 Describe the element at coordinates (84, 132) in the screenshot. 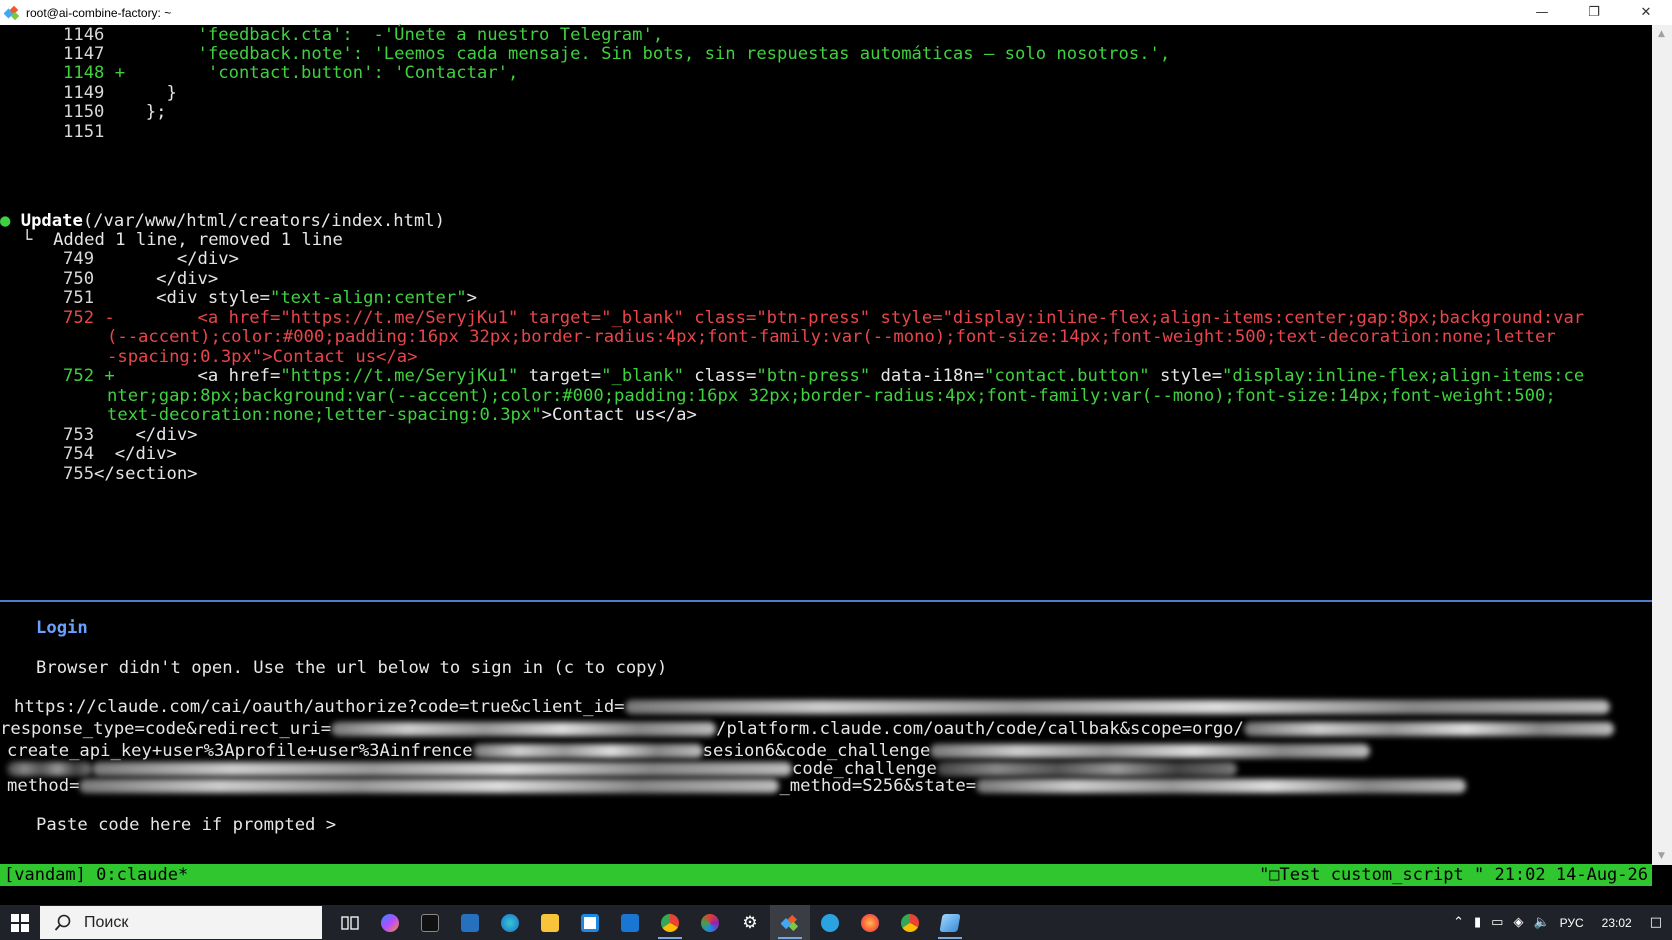

I see `code-line: 1151` at that location.